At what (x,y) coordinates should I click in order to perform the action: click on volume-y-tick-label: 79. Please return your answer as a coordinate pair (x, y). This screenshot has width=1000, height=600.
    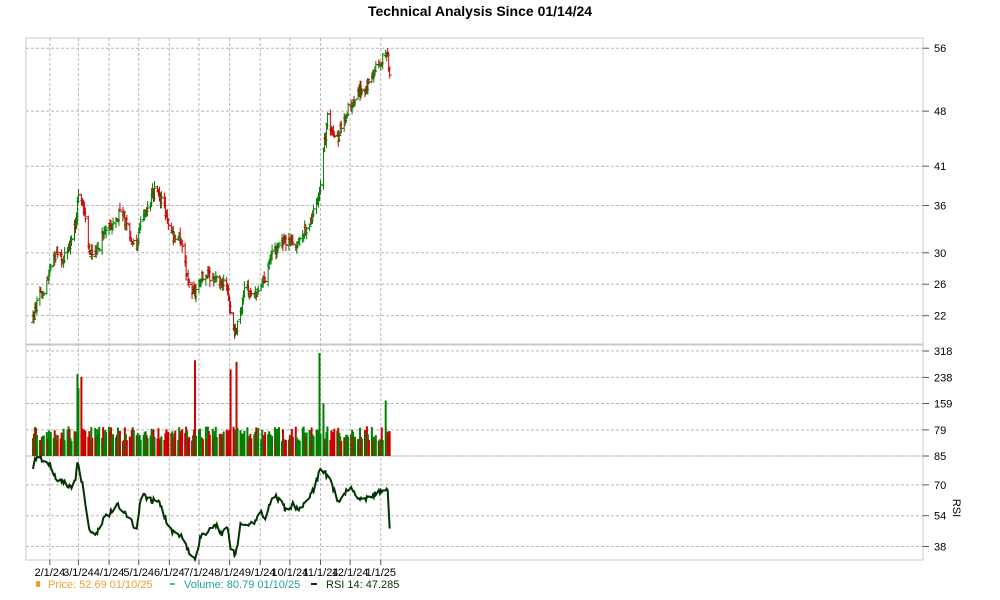
    Looking at the image, I should click on (940, 431).